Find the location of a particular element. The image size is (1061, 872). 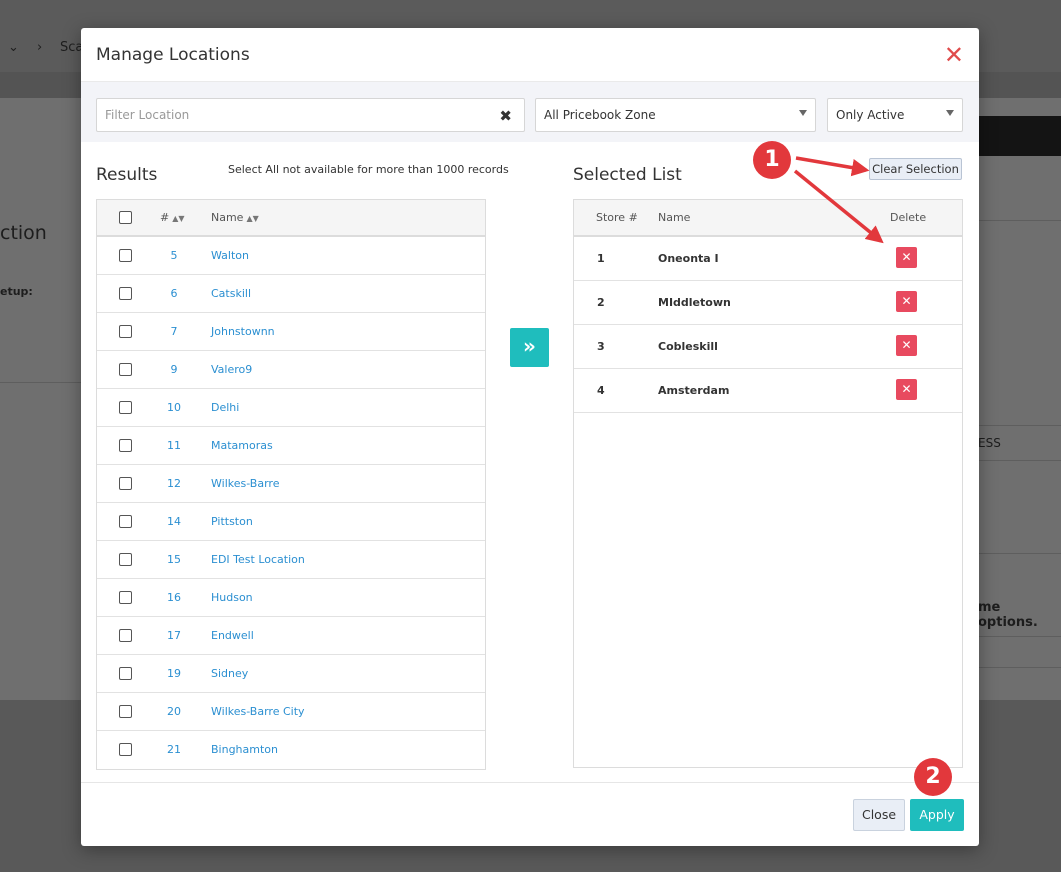

location-number: 14 is located at coordinates (174, 521).